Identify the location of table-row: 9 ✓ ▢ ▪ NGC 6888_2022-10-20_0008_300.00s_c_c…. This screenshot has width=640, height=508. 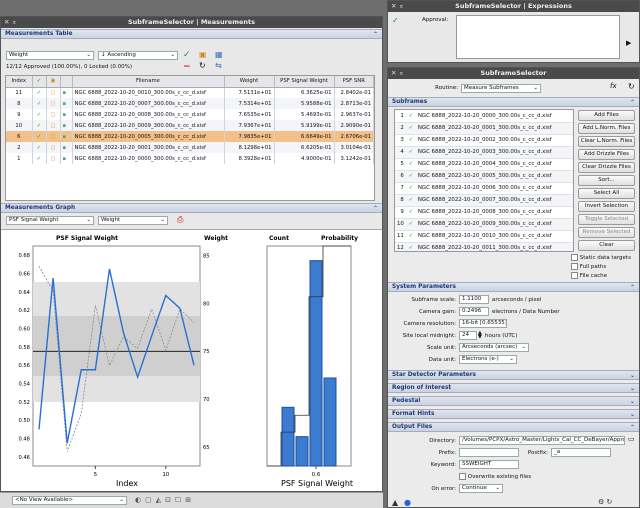
(190, 114).